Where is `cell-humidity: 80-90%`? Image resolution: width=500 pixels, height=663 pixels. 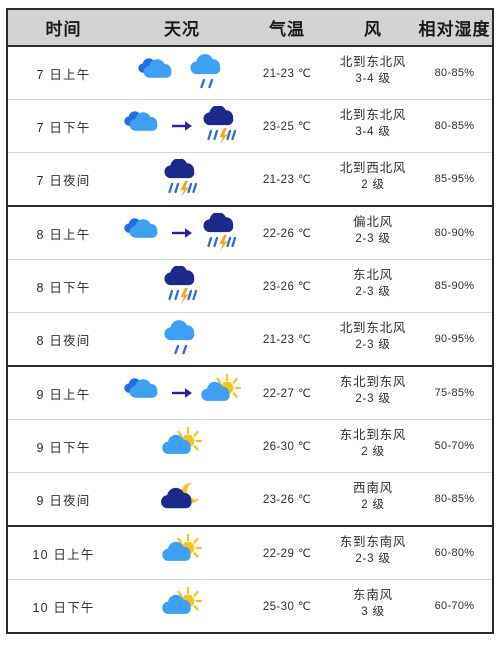
cell-humidity: 80-90% is located at coordinates (455, 232).